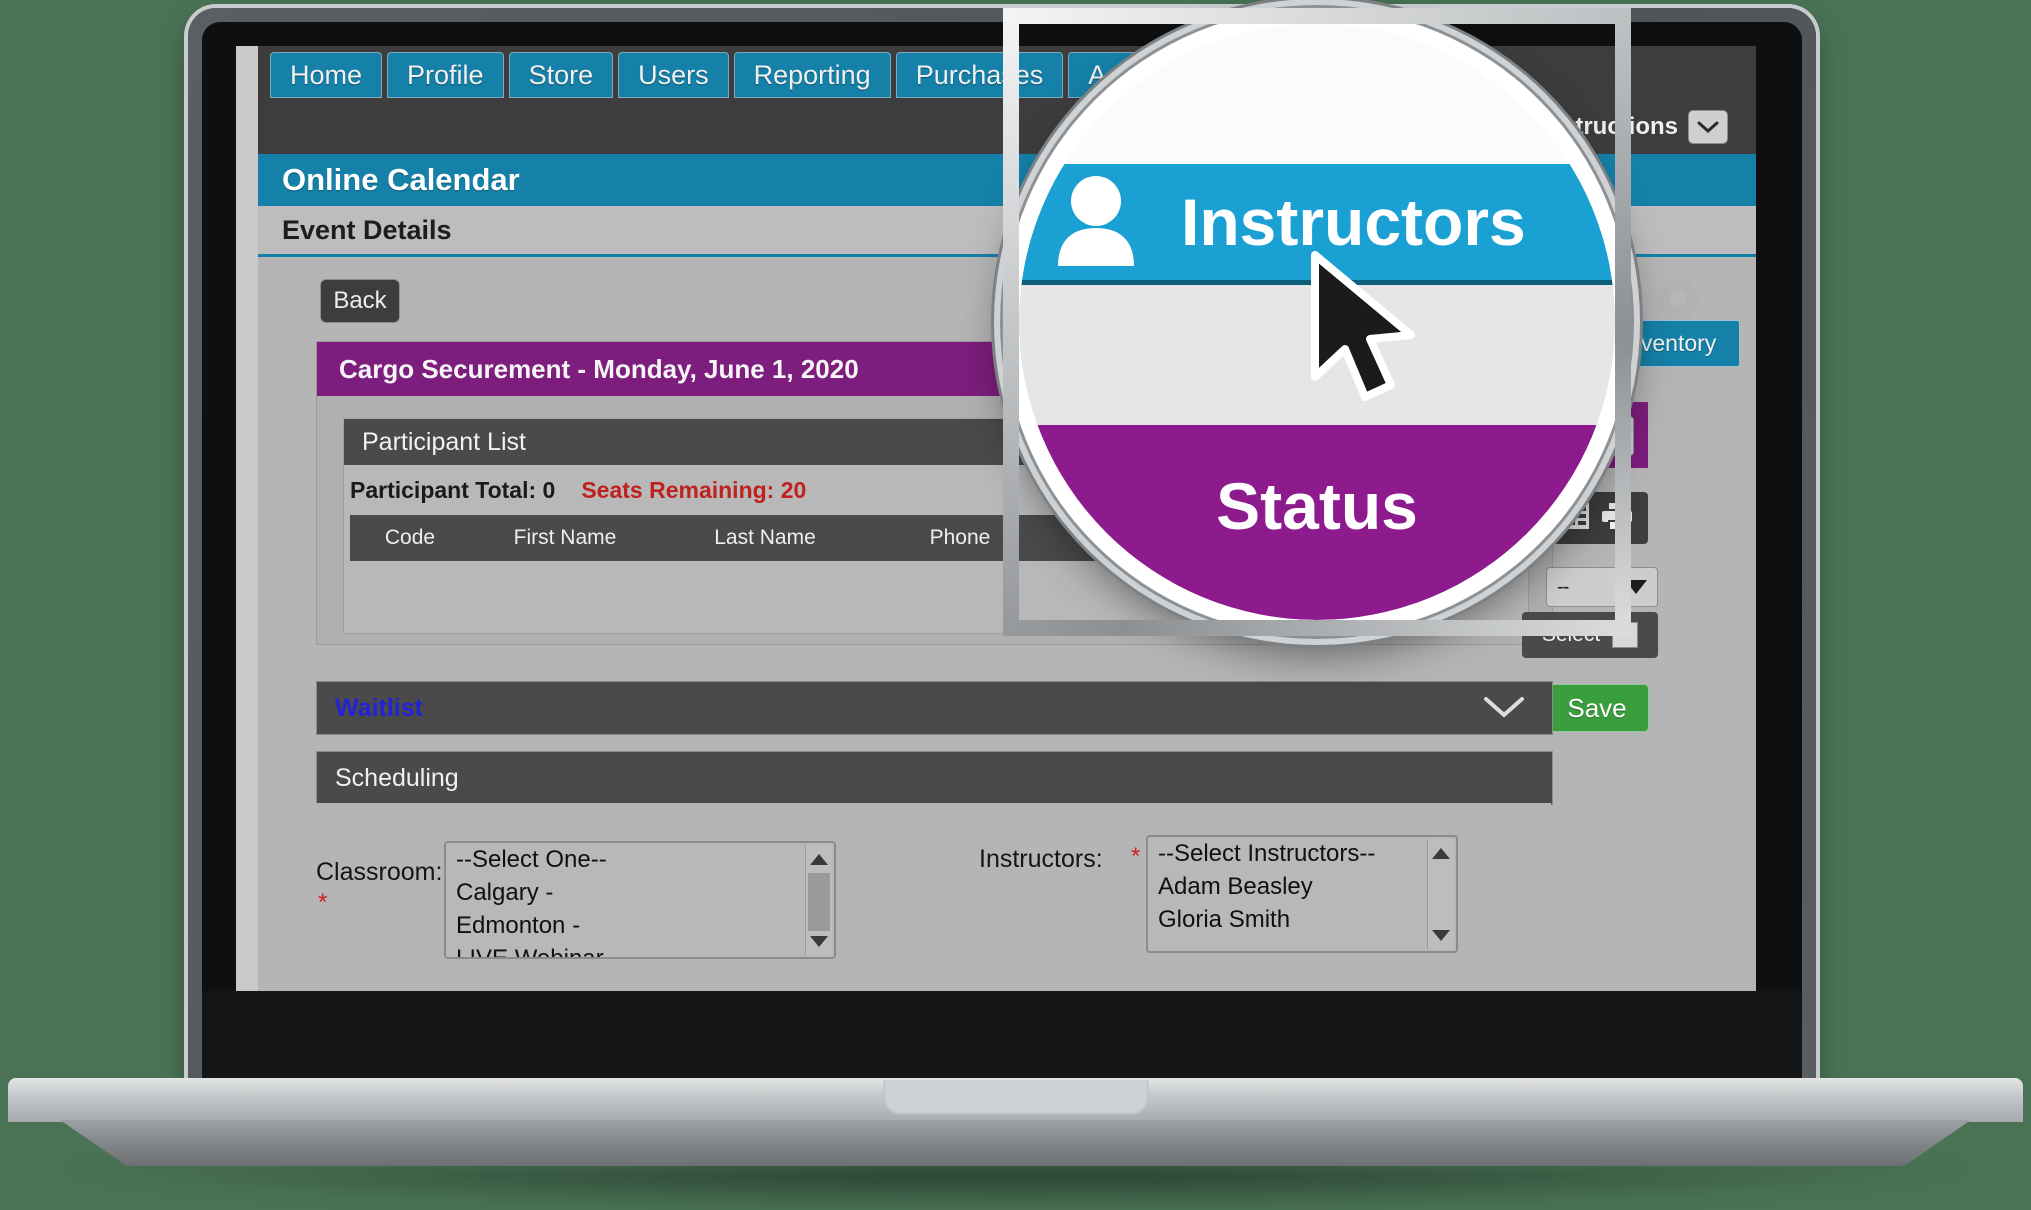 Image resolution: width=2031 pixels, height=1210 pixels. Describe the element at coordinates (1096, 222) in the screenshot. I see `person-icon` at that location.